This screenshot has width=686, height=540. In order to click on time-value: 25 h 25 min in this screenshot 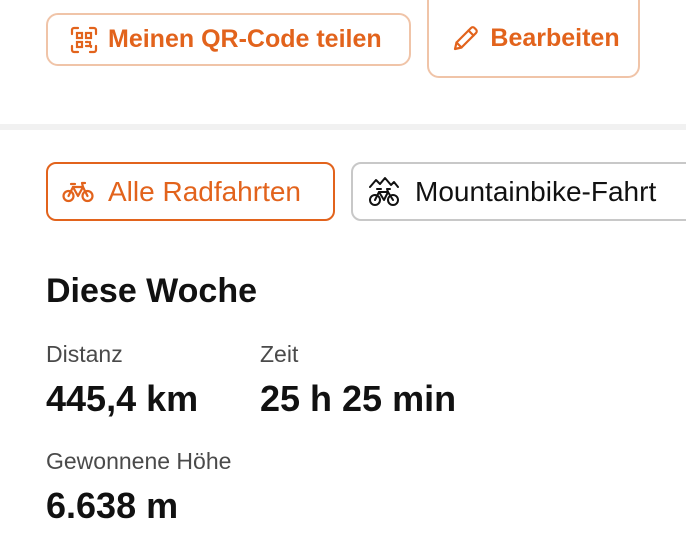, I will do `click(358, 398)`.